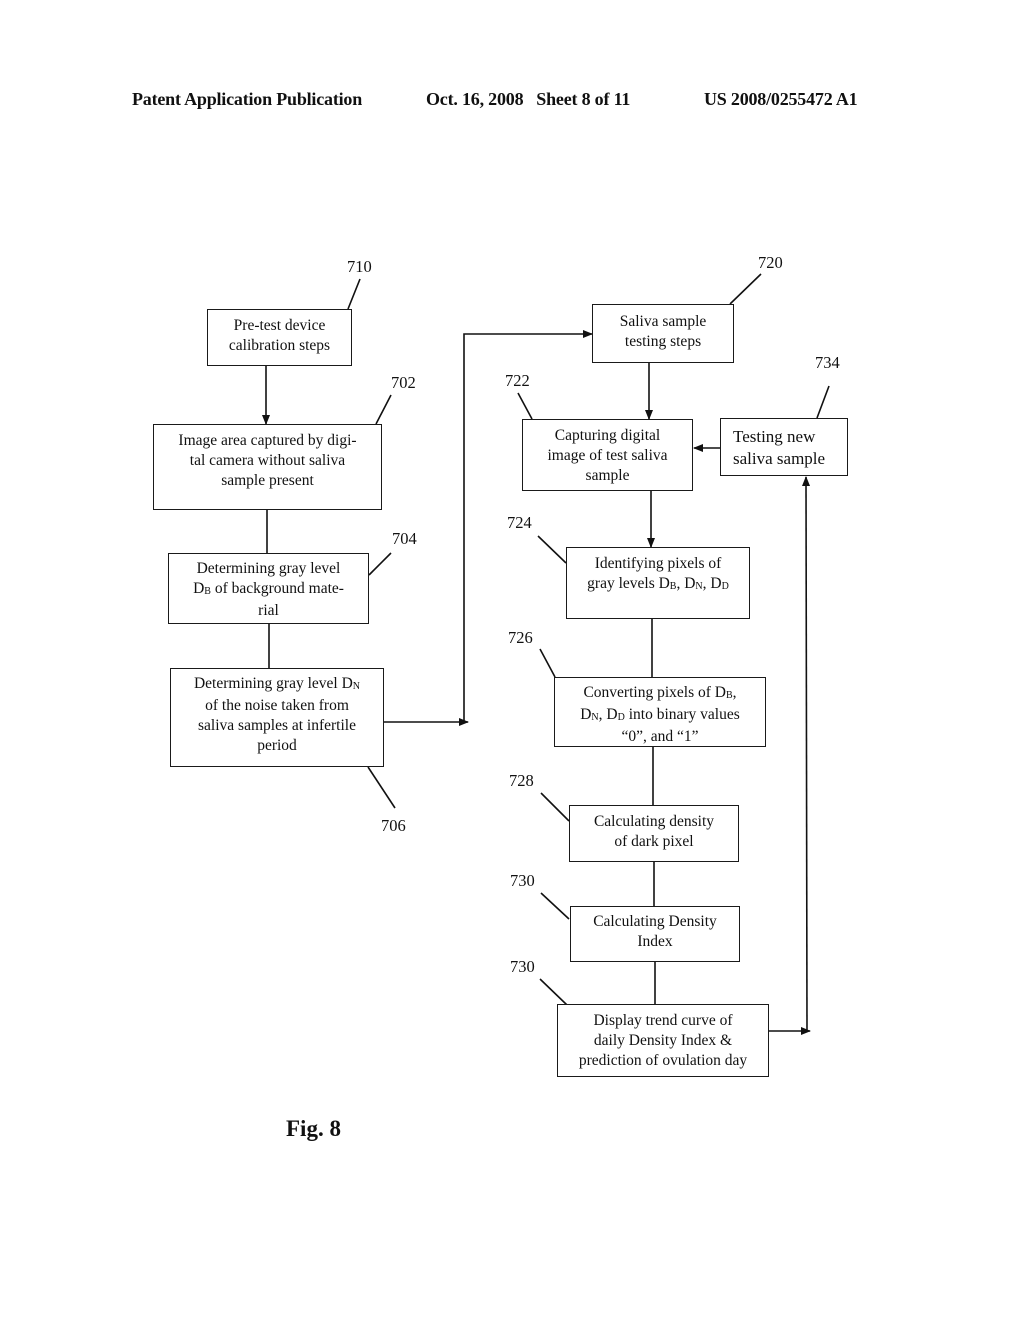 This screenshot has width=1024, height=1320. I want to click on box-734-line: Testing new, so click(774, 436).